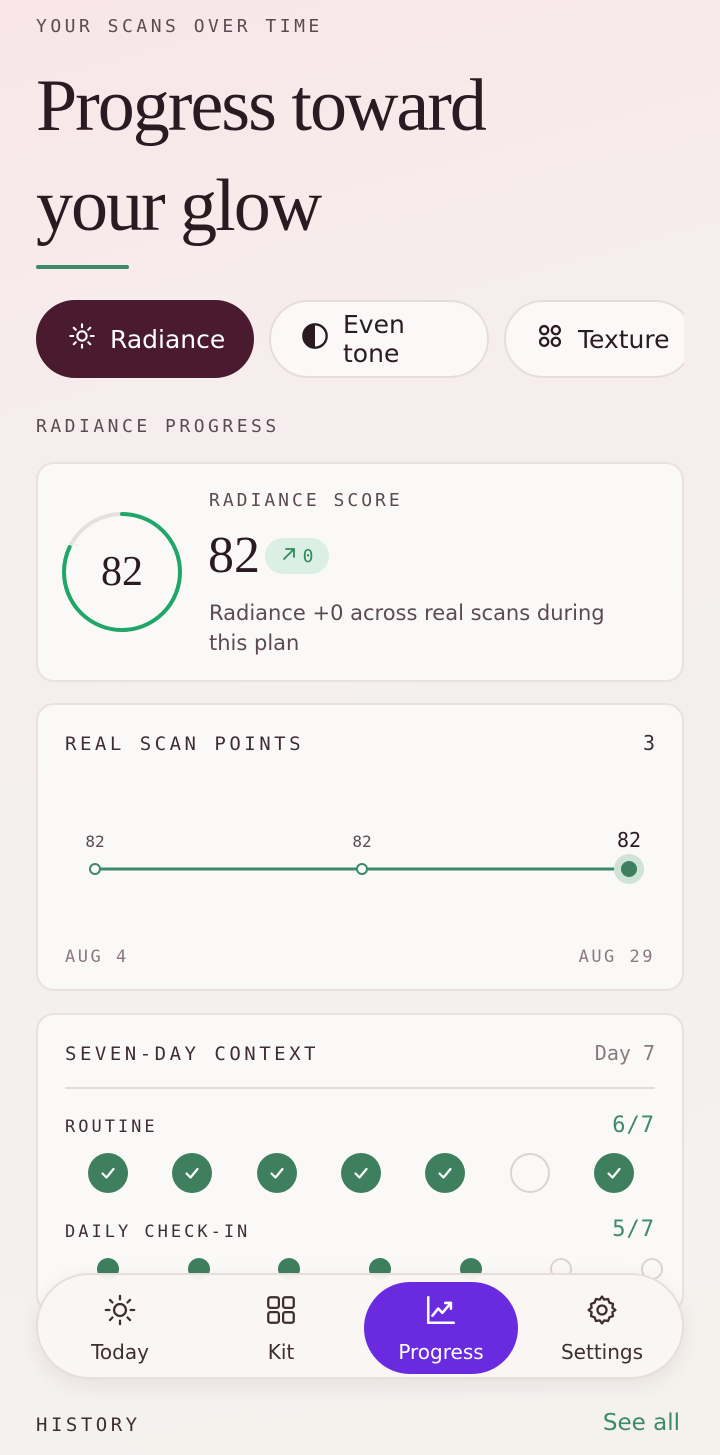 Image resolution: width=720 pixels, height=1455 pixels. What do you see at coordinates (261, 156) in the screenshot?
I see `page-title: Progress toward your glow` at bounding box center [261, 156].